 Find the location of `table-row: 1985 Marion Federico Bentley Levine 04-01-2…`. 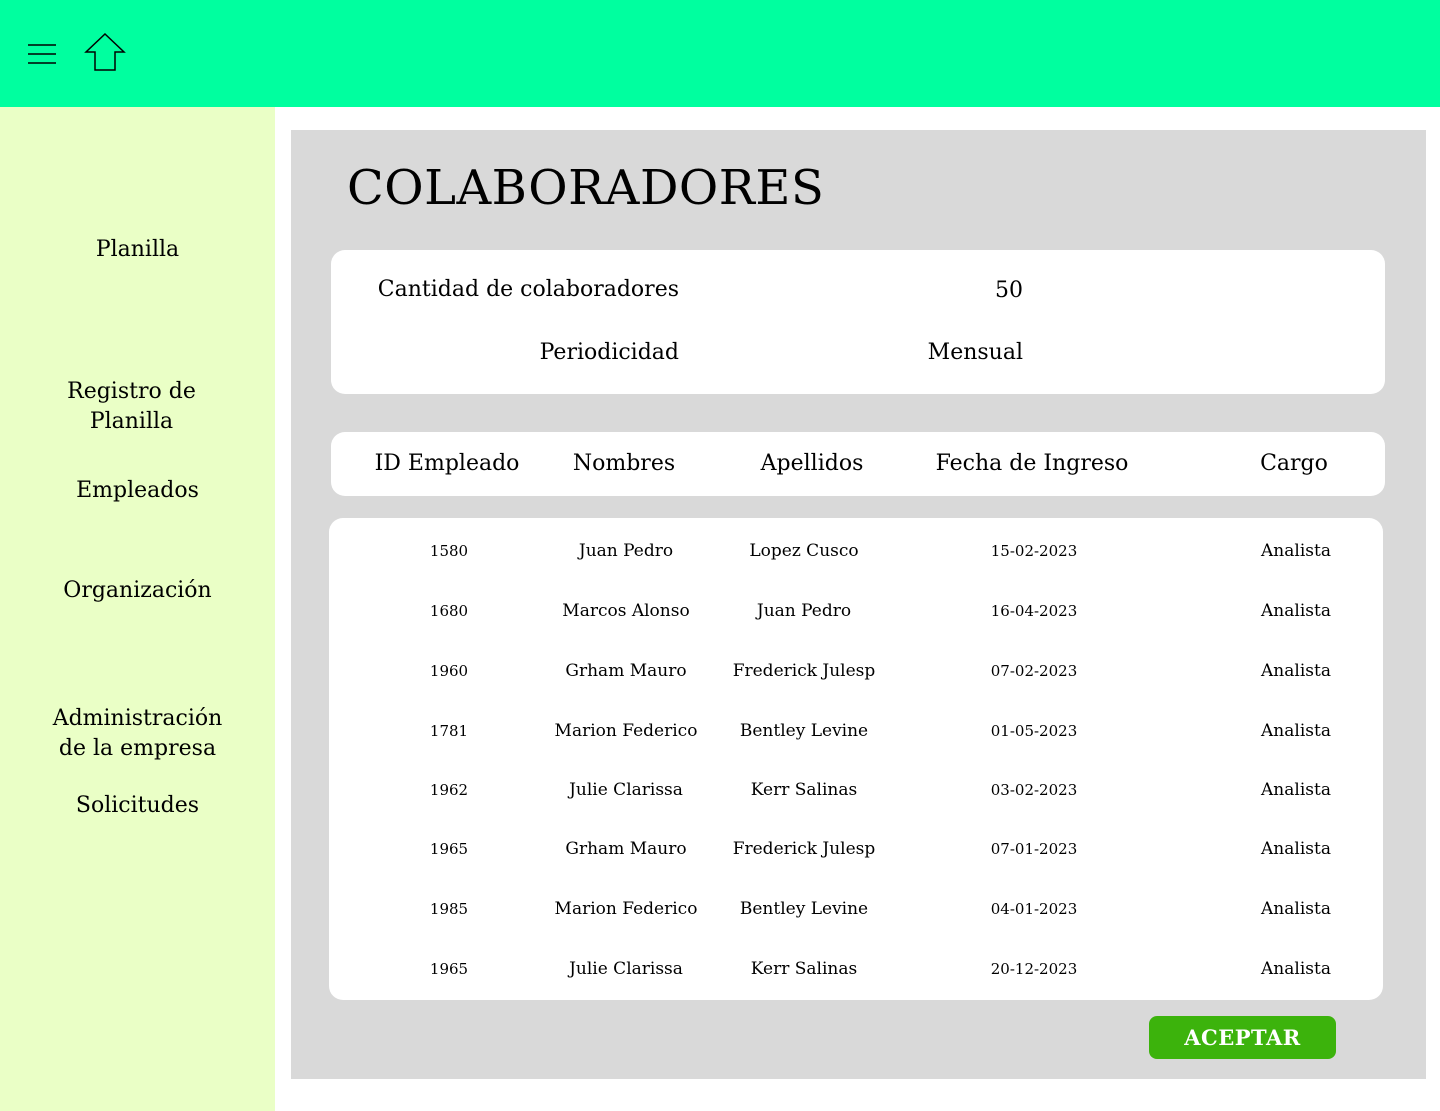

table-row: 1985 Marion Federico Bentley Levine 04-01-2… is located at coordinates (856, 909).